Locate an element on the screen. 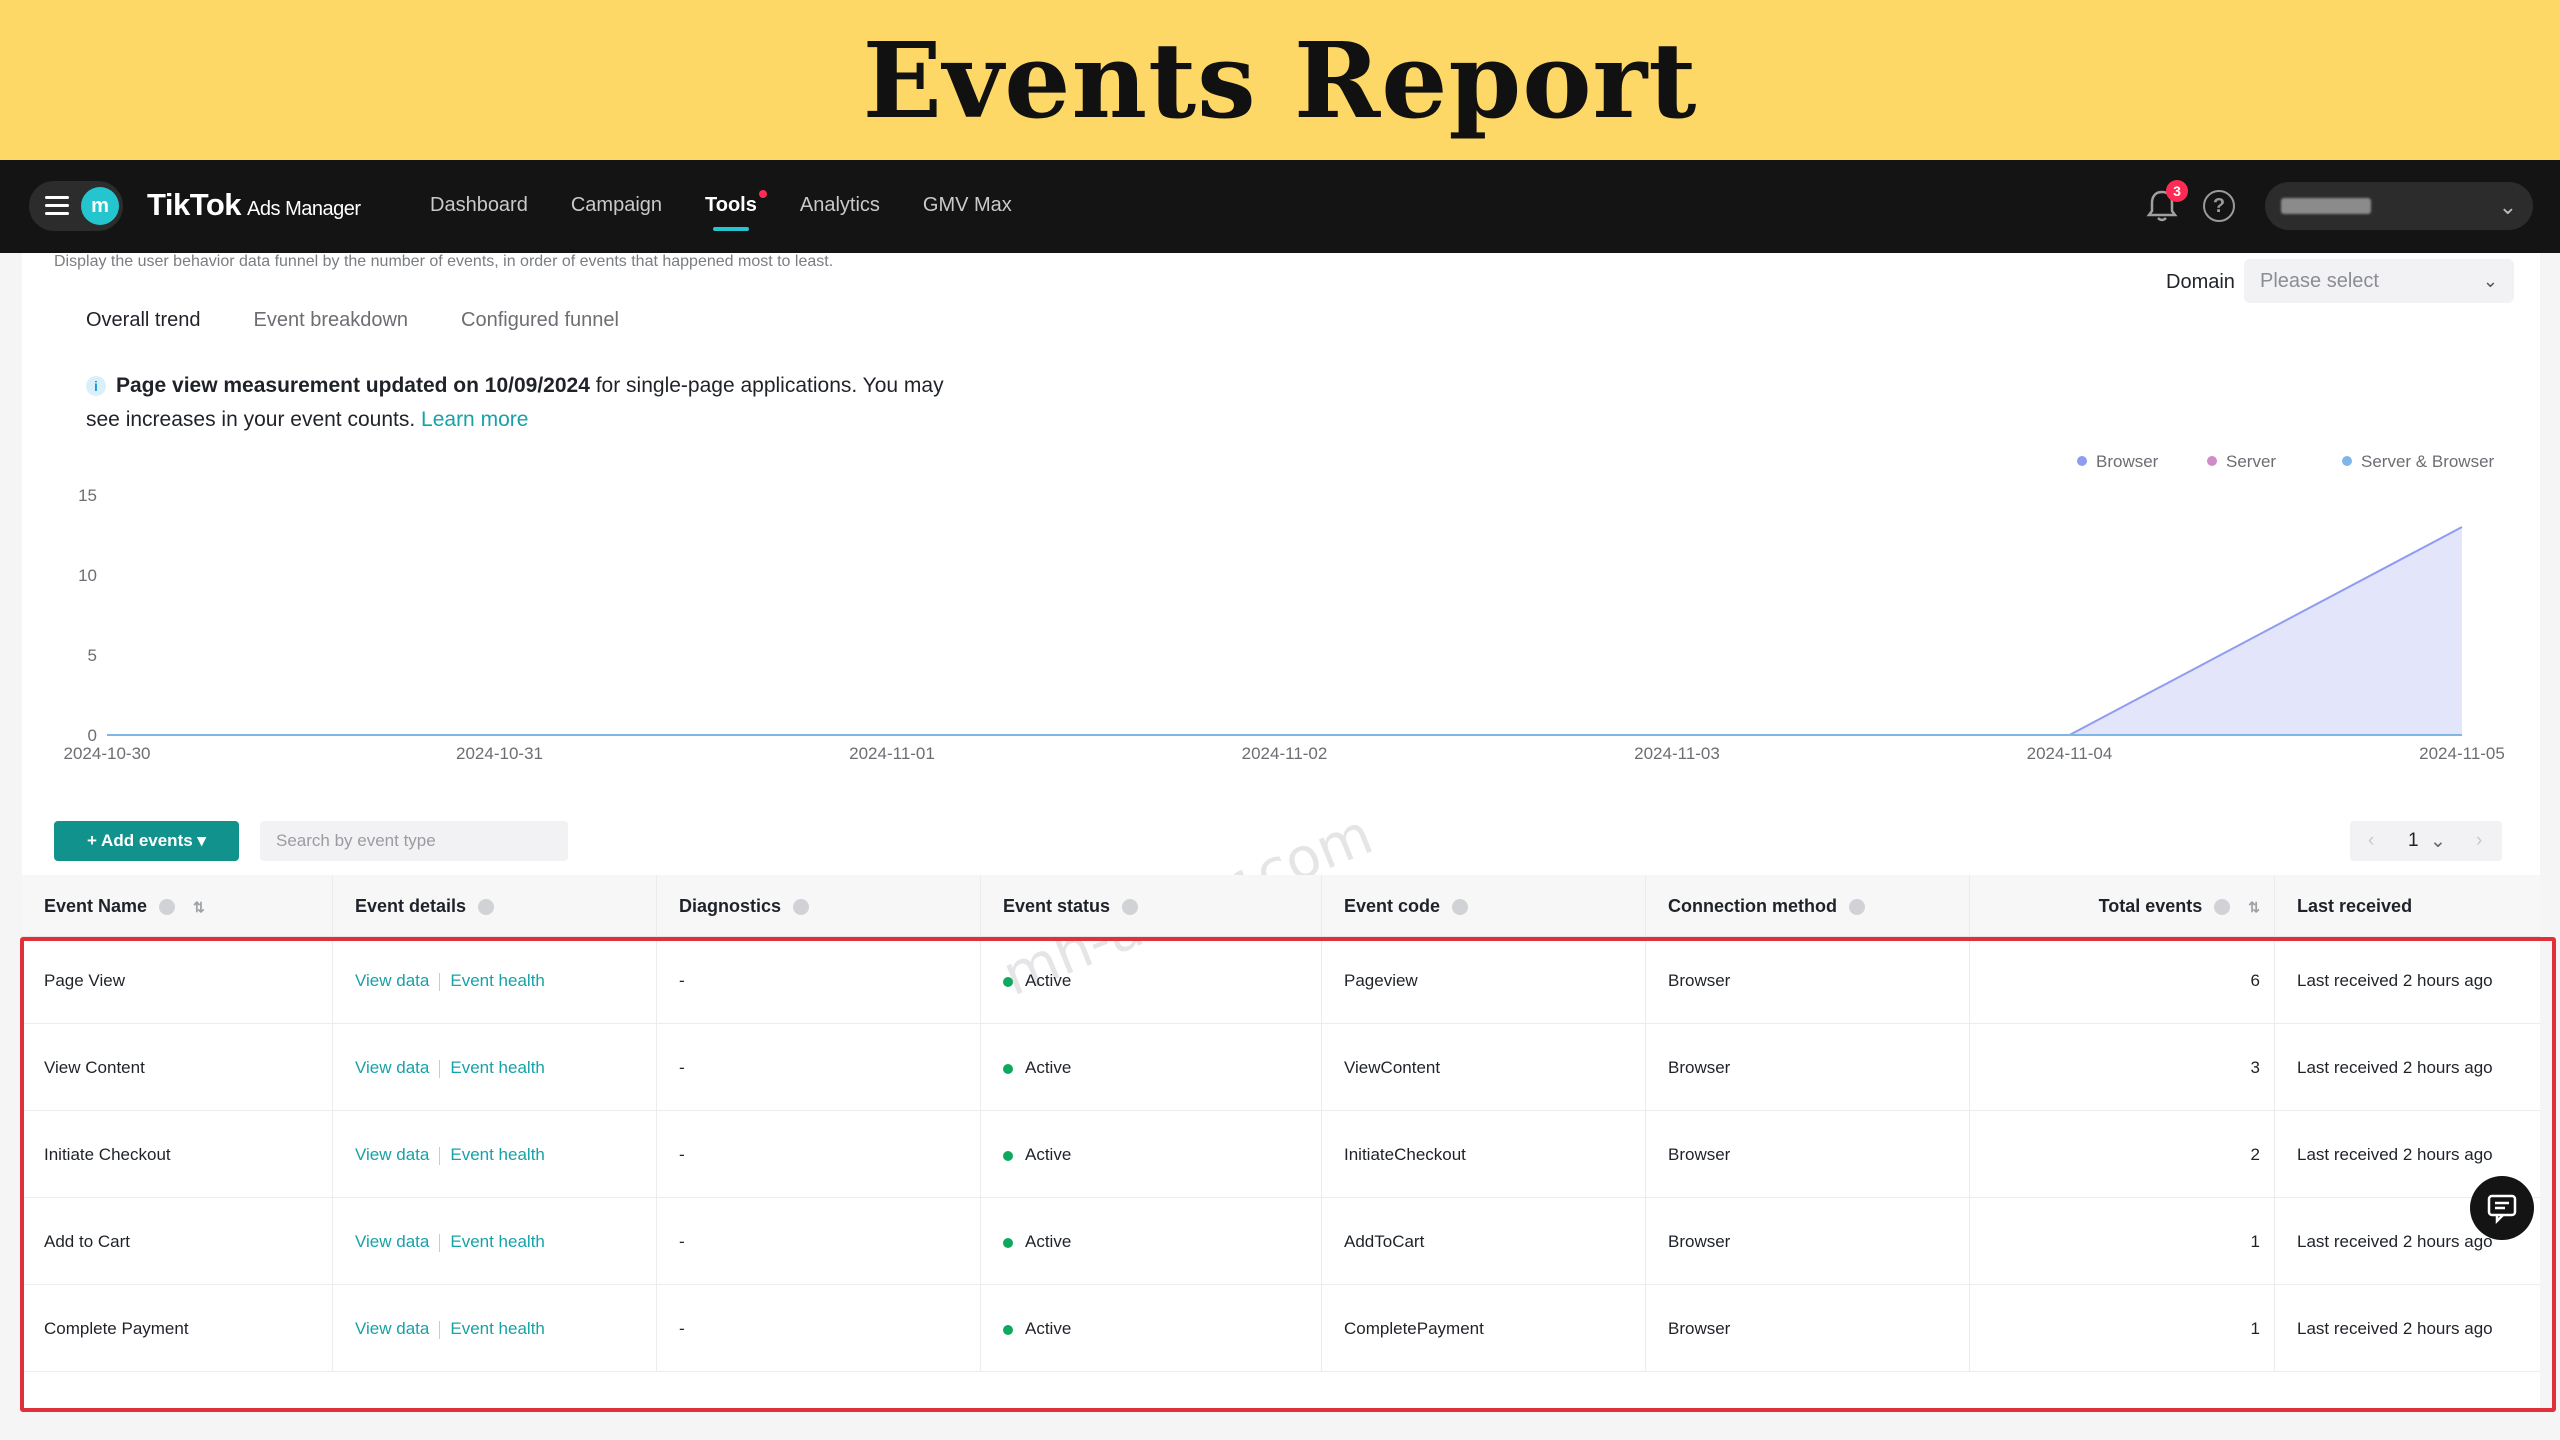 Image resolution: width=2560 pixels, height=1440 pixels. col-event-name: Event Name ⇅ is located at coordinates (177, 905).